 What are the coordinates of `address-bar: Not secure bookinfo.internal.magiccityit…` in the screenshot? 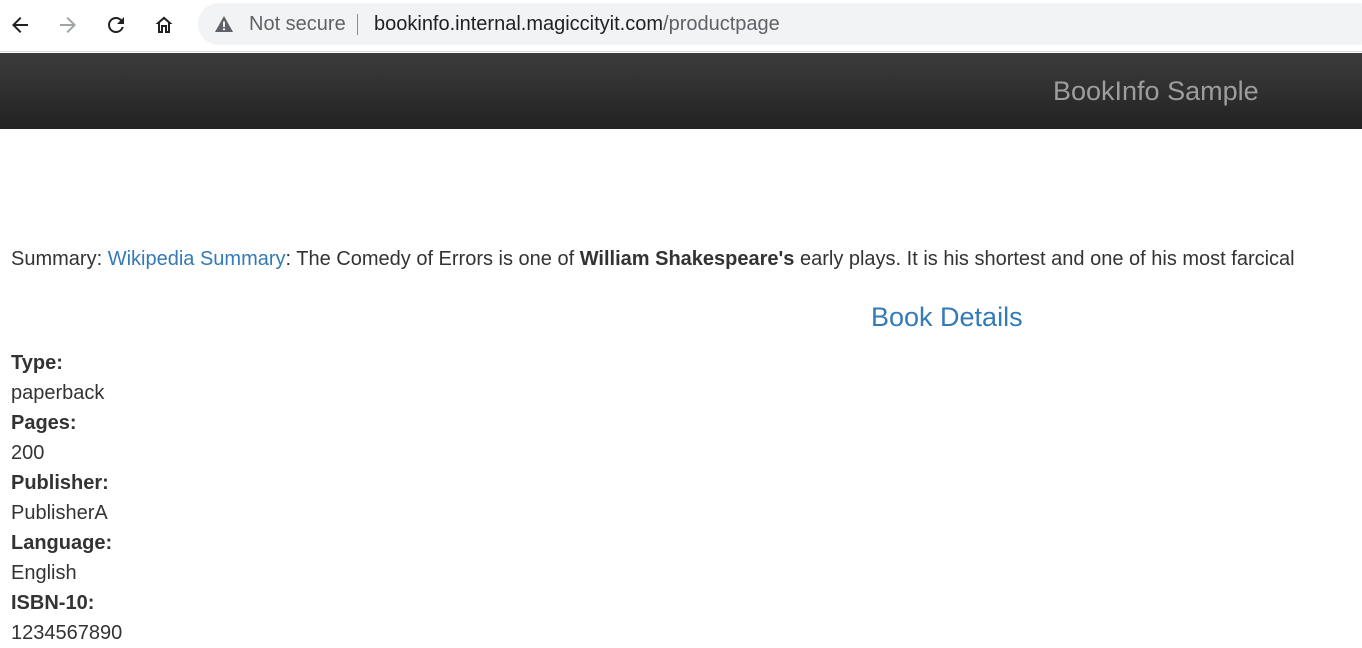 It's located at (780, 24).